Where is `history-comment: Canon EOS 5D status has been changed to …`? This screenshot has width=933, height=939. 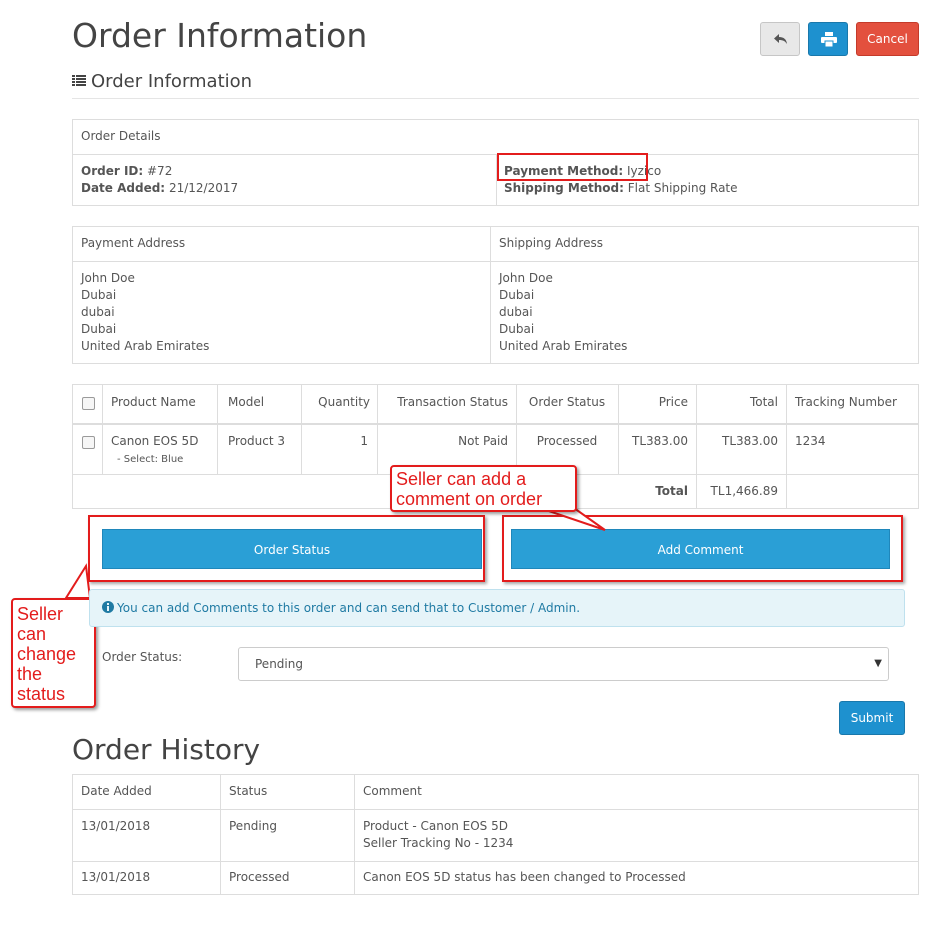
history-comment: Canon EOS 5D status has been changed to … is located at coordinates (524, 877).